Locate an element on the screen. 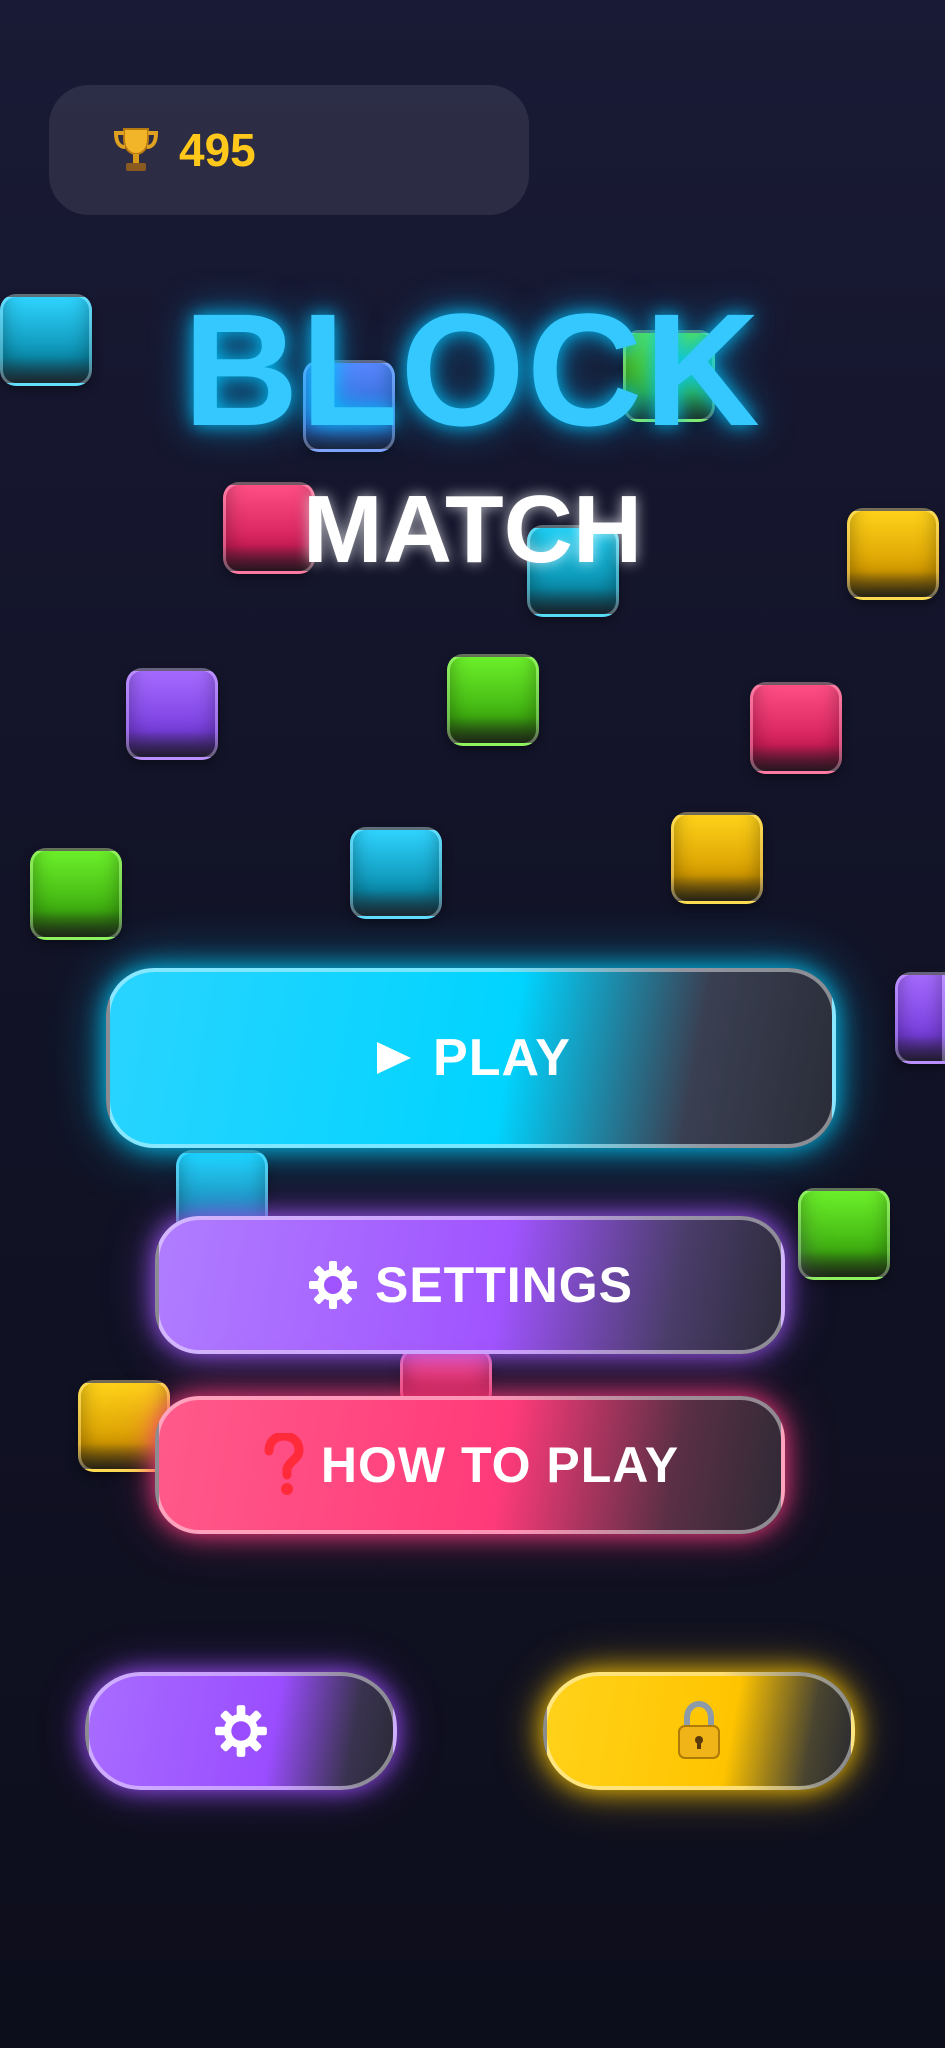  locked-button is located at coordinates (699, 1731).